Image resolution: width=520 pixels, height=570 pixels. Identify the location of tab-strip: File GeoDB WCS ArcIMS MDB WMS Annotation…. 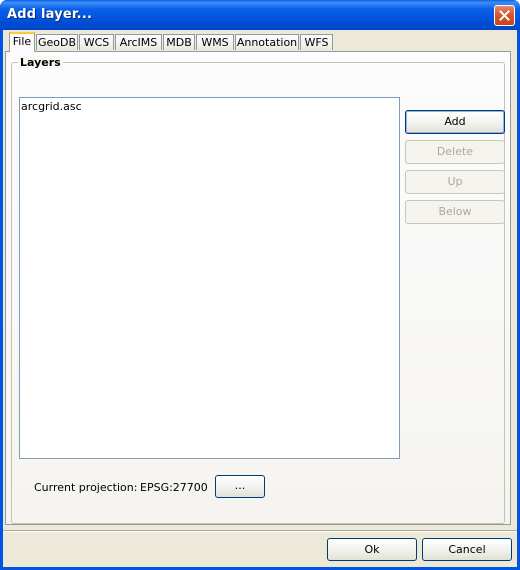
(260, 42).